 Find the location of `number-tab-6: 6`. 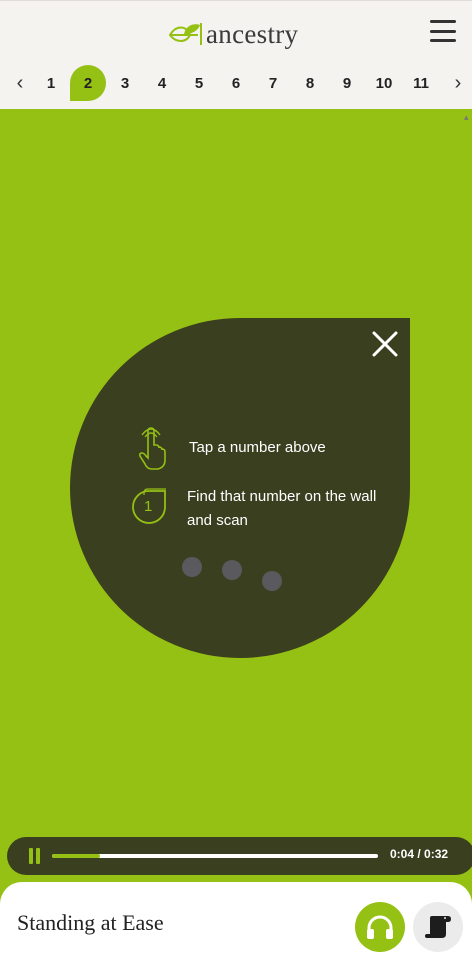

number-tab-6: 6 is located at coordinates (236, 83).